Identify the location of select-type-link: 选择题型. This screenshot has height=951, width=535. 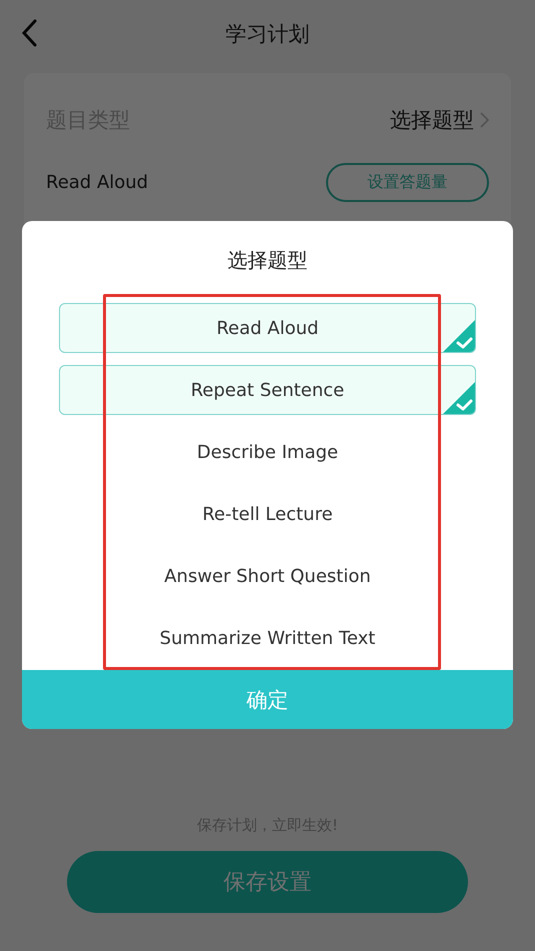
(439, 120).